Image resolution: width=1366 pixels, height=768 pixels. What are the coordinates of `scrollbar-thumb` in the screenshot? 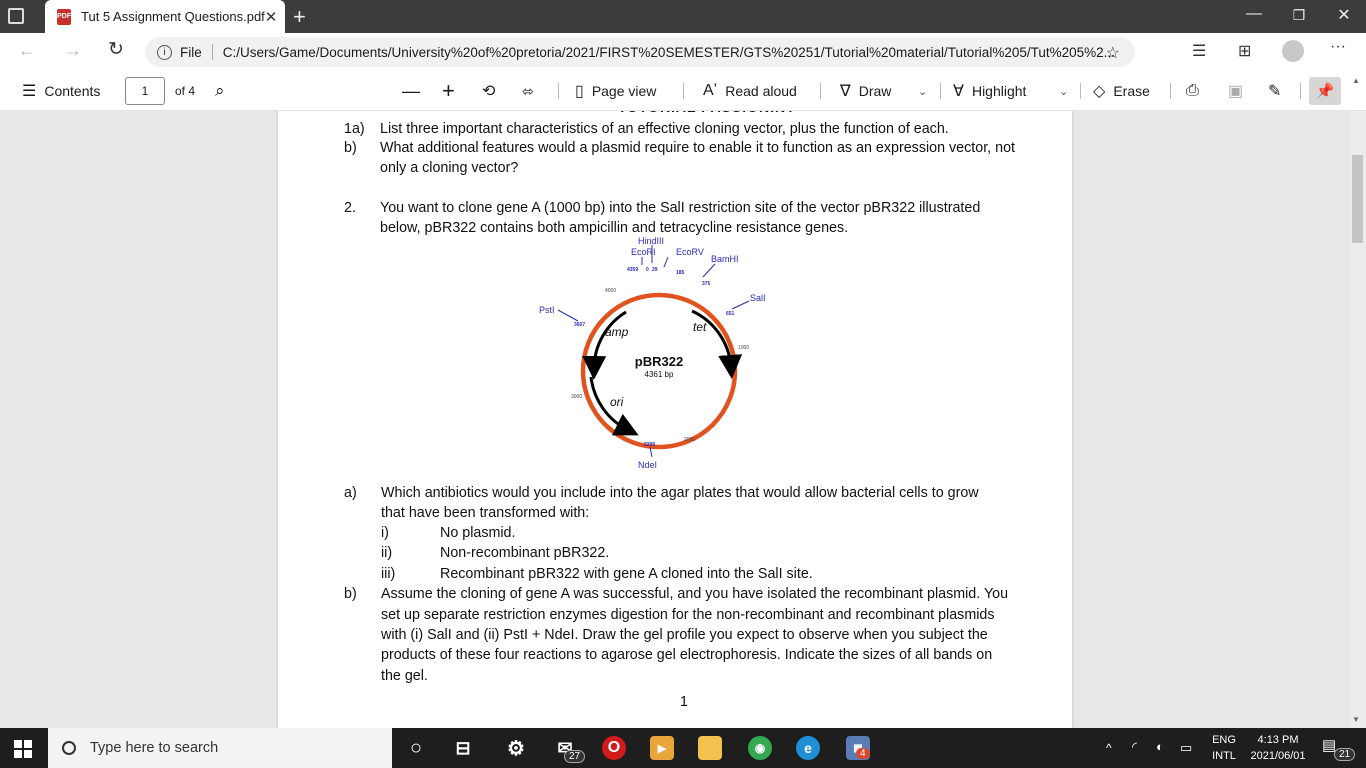 It's located at (1357, 199).